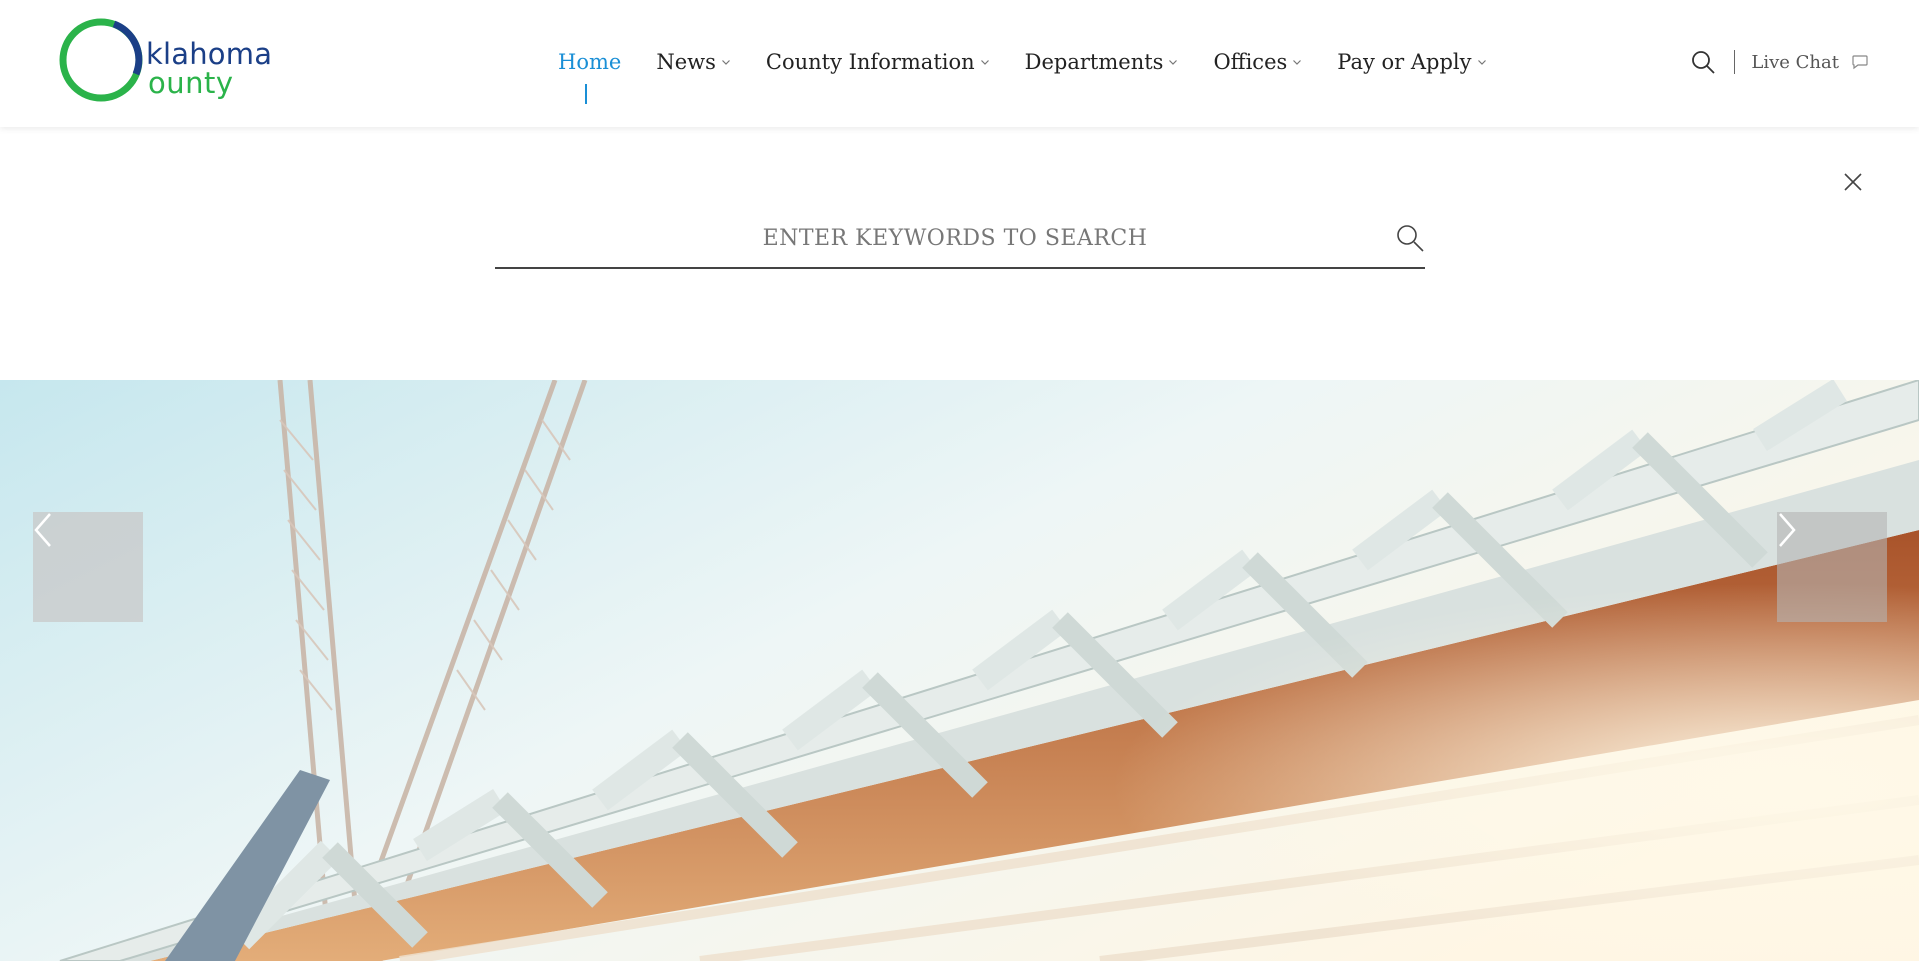 This screenshot has width=1919, height=961. I want to click on nav-item-home: Home, so click(589, 62).